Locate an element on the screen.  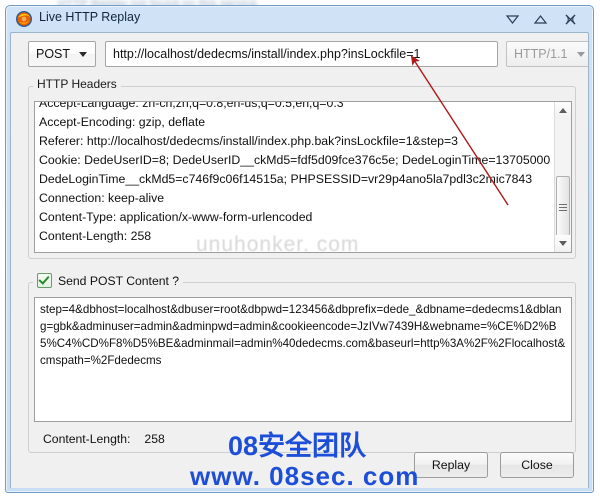
http-version-value: HTTP/1.1 is located at coordinates (541, 54).